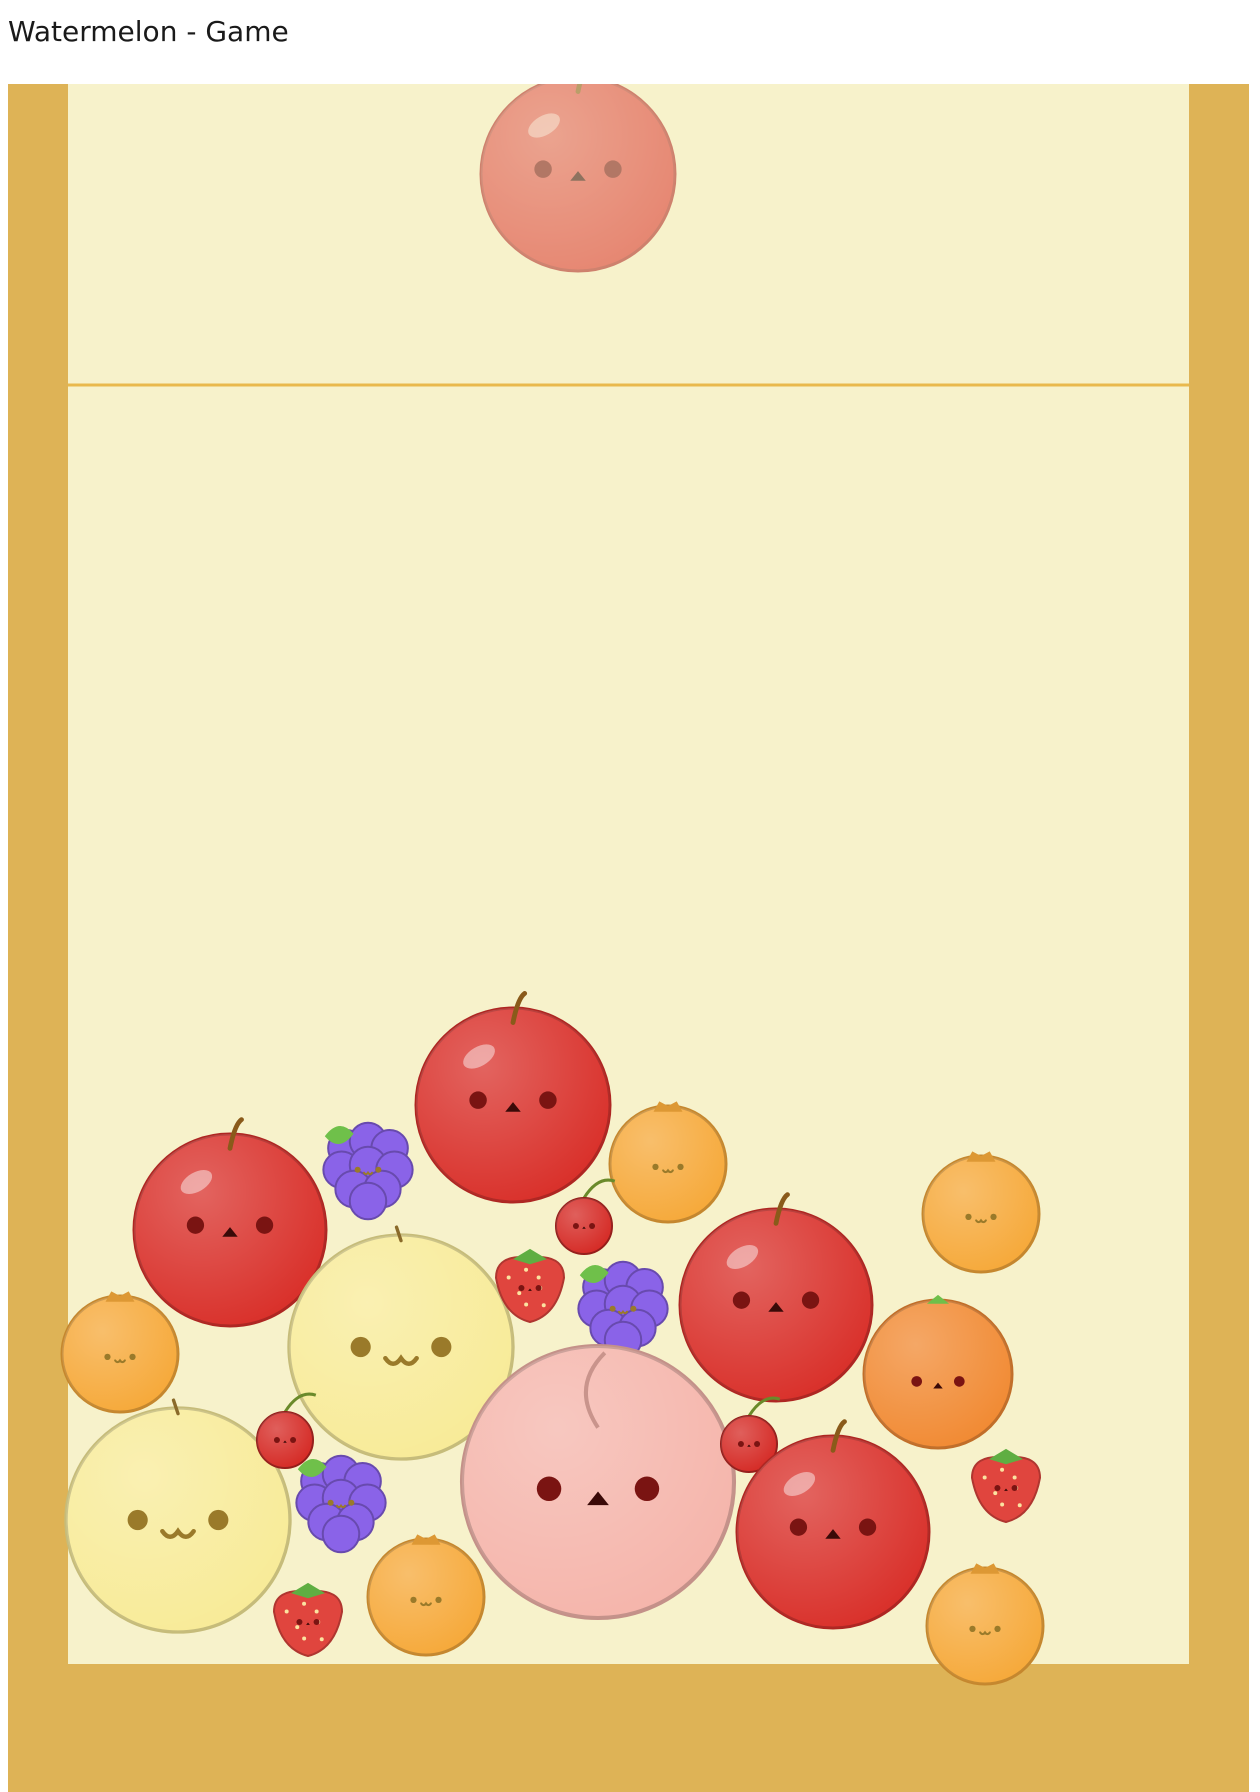 The height and width of the screenshot is (1792, 1260). Describe the element at coordinates (598, 1482) in the screenshot. I see `peach-fruit` at that location.